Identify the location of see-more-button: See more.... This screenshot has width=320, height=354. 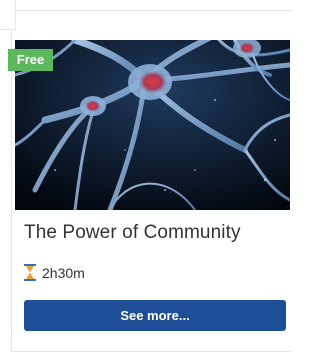
(155, 315).